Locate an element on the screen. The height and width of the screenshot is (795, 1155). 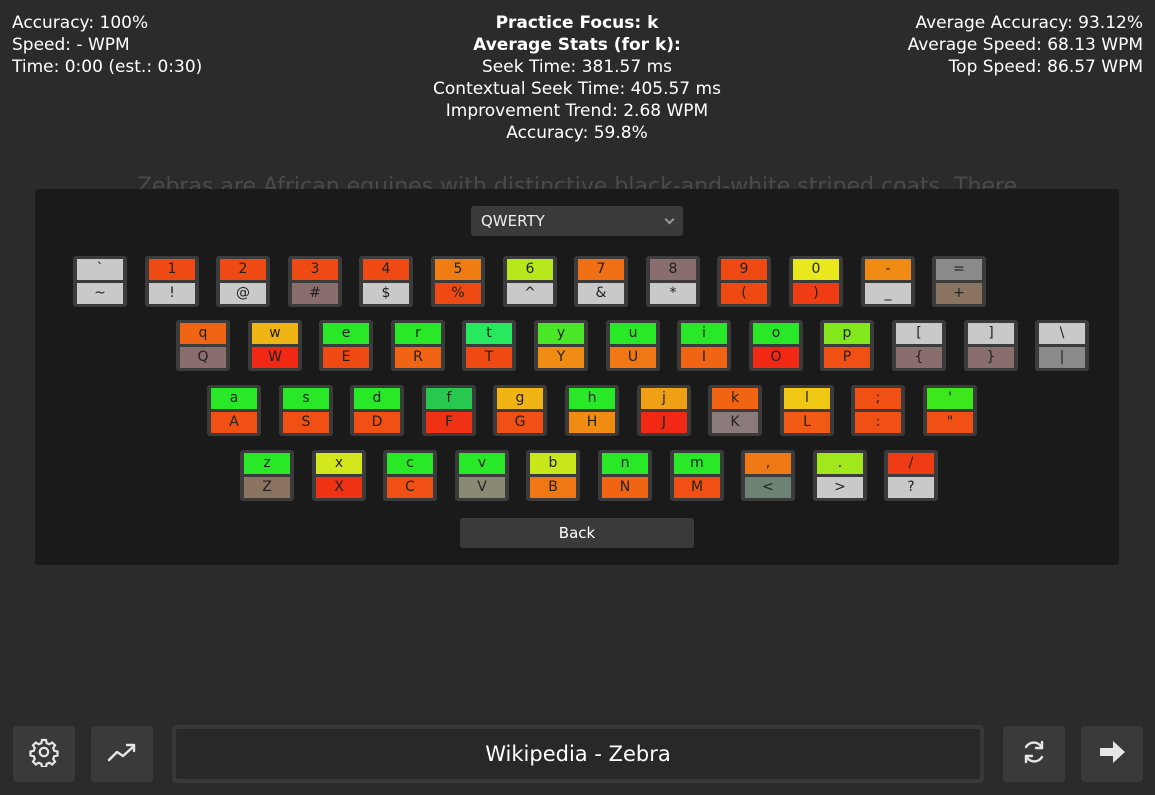
layout-select-value: QWERTY is located at coordinates (513, 221).